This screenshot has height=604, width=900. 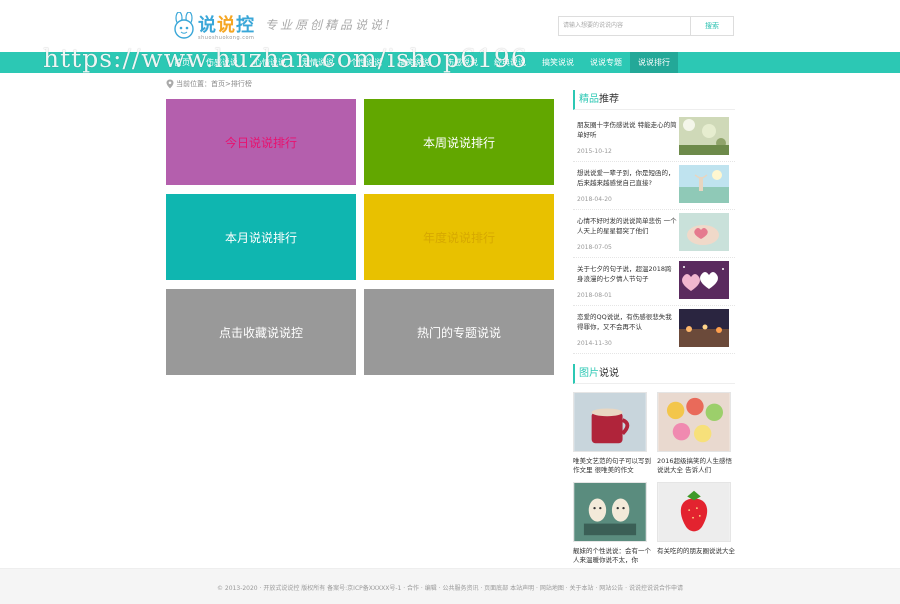 What do you see at coordinates (170, 84) in the screenshot?
I see `location-pin-icon` at bounding box center [170, 84].